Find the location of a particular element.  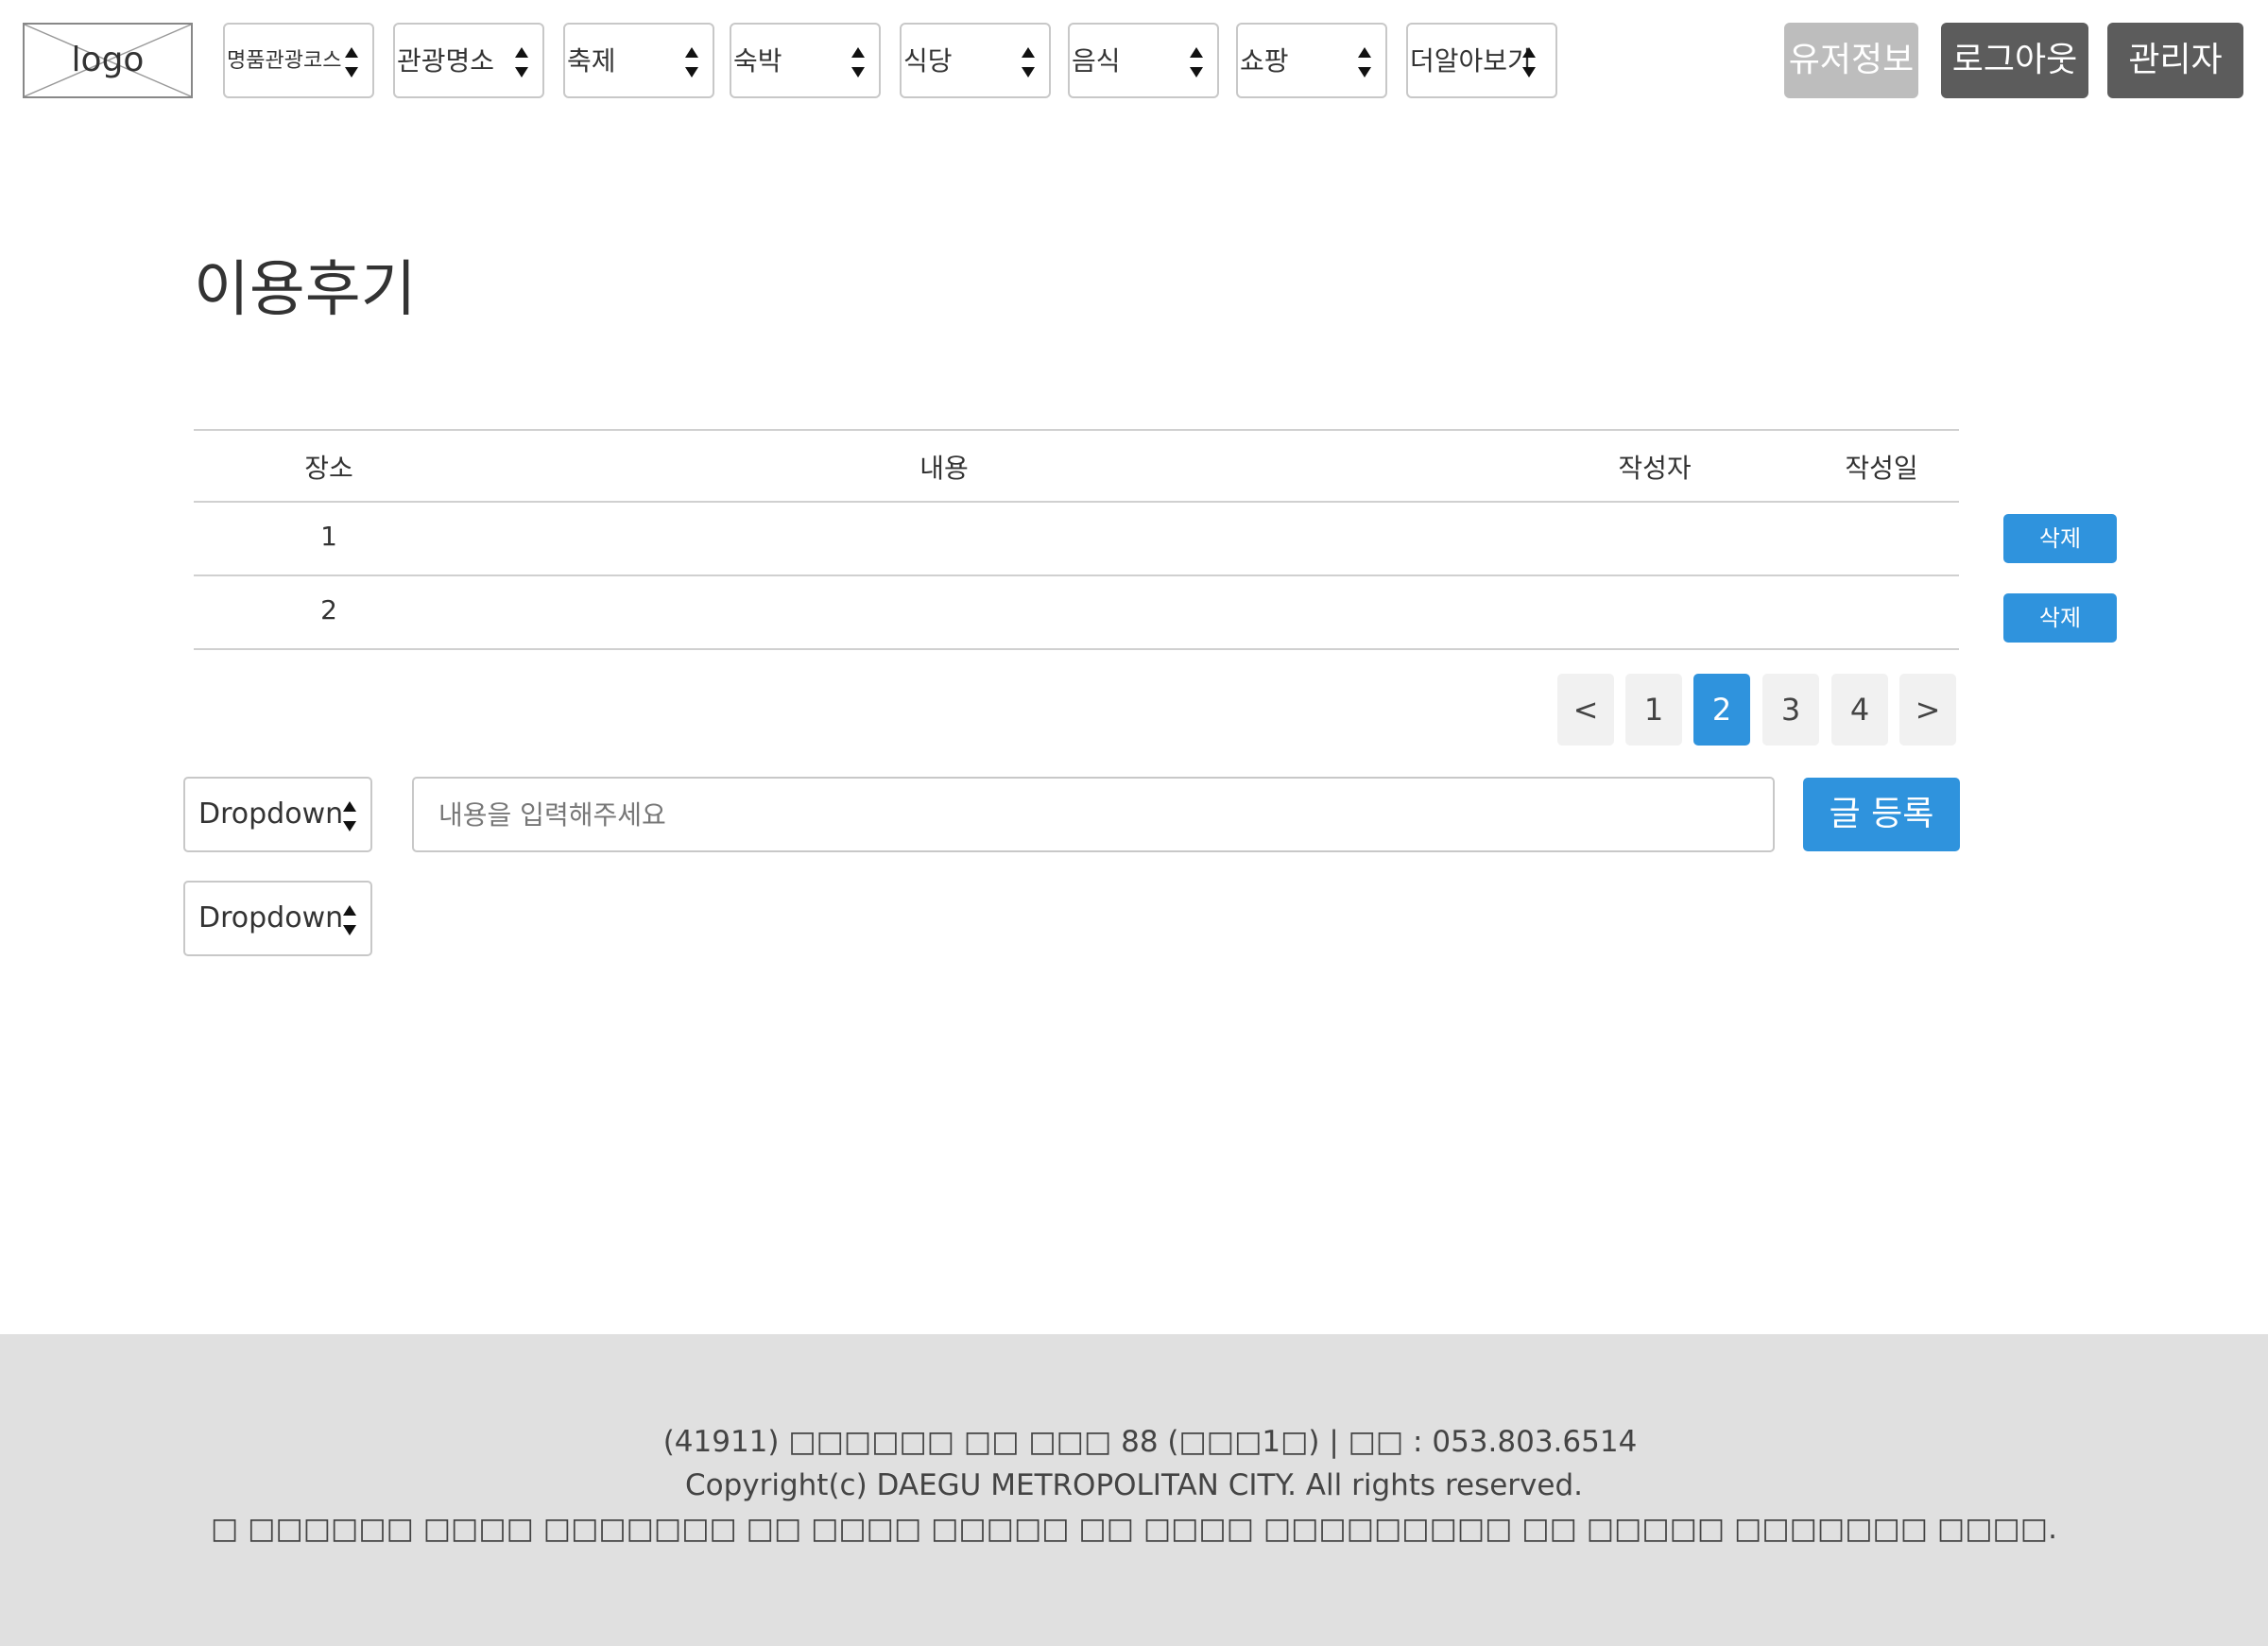

column-header-date: 작성일 is located at coordinates (1881, 468).